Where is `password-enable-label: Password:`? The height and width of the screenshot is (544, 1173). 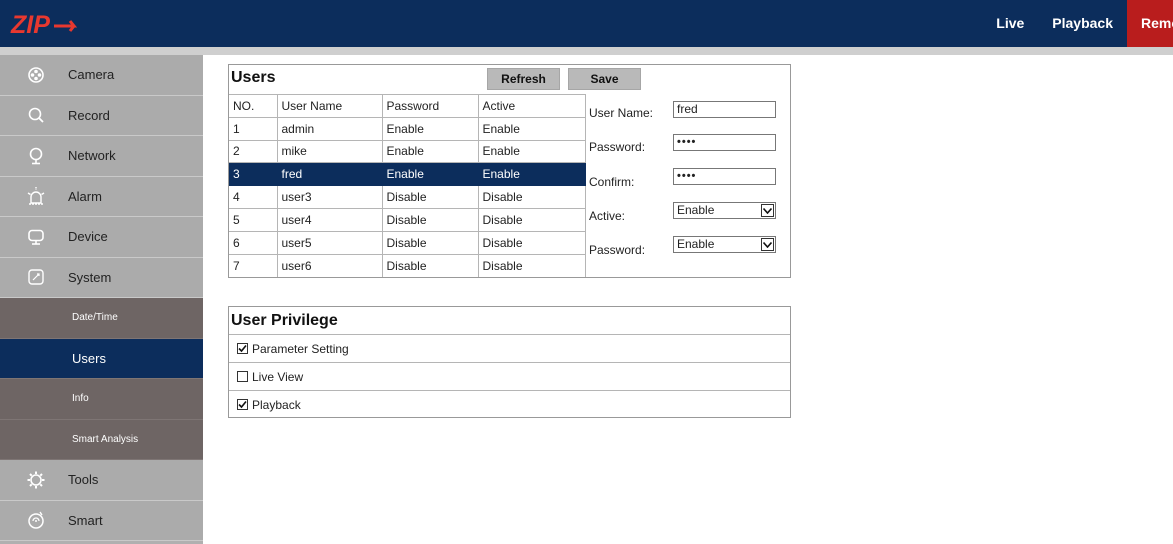
password-enable-label: Password: is located at coordinates (617, 250).